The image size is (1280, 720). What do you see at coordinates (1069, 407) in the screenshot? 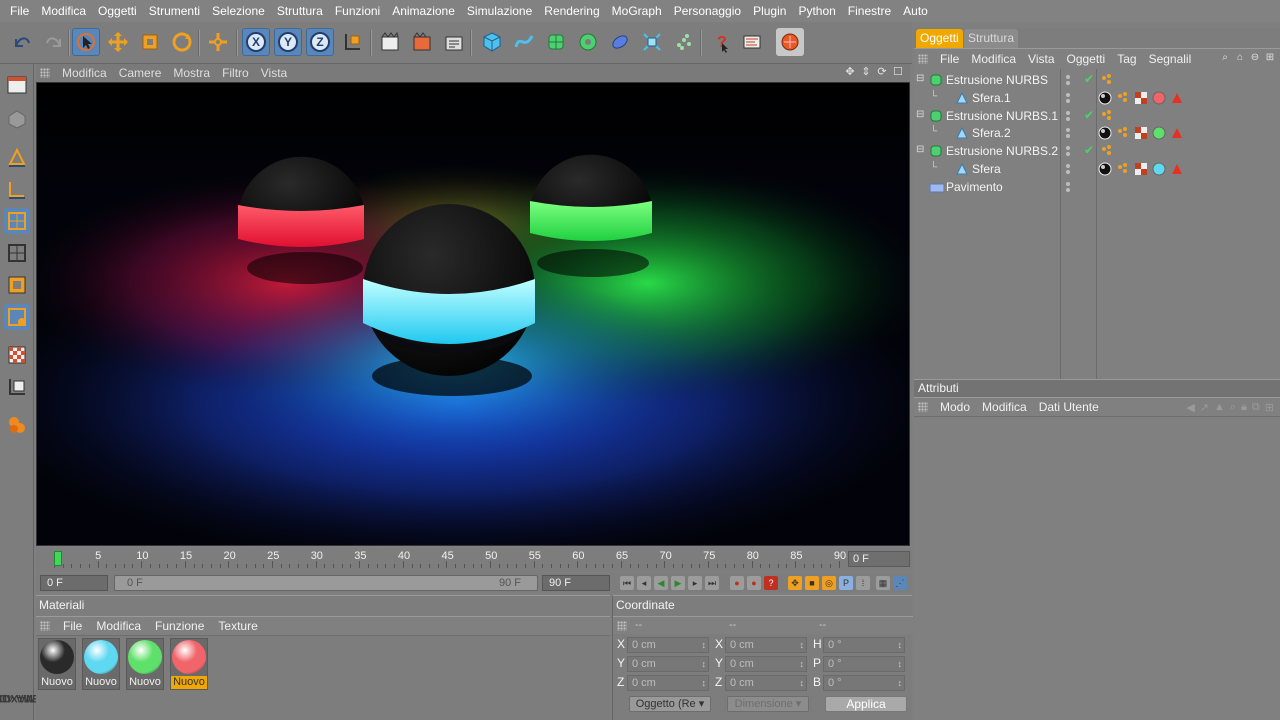
I see `attributes-menu-dati-utente: Dati Utente` at bounding box center [1069, 407].